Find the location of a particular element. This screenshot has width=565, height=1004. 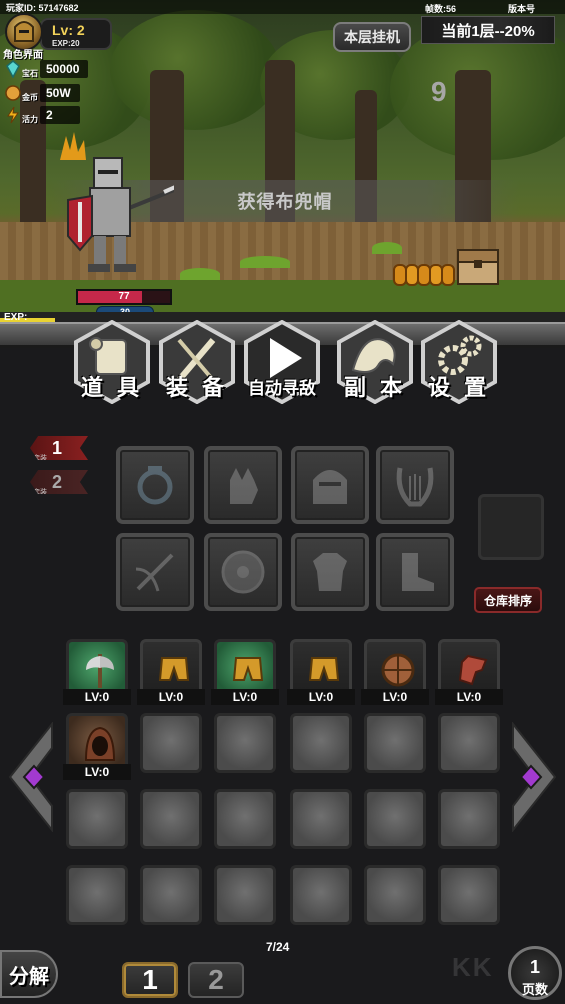

set-number: 1 is located at coordinates (57, 448).